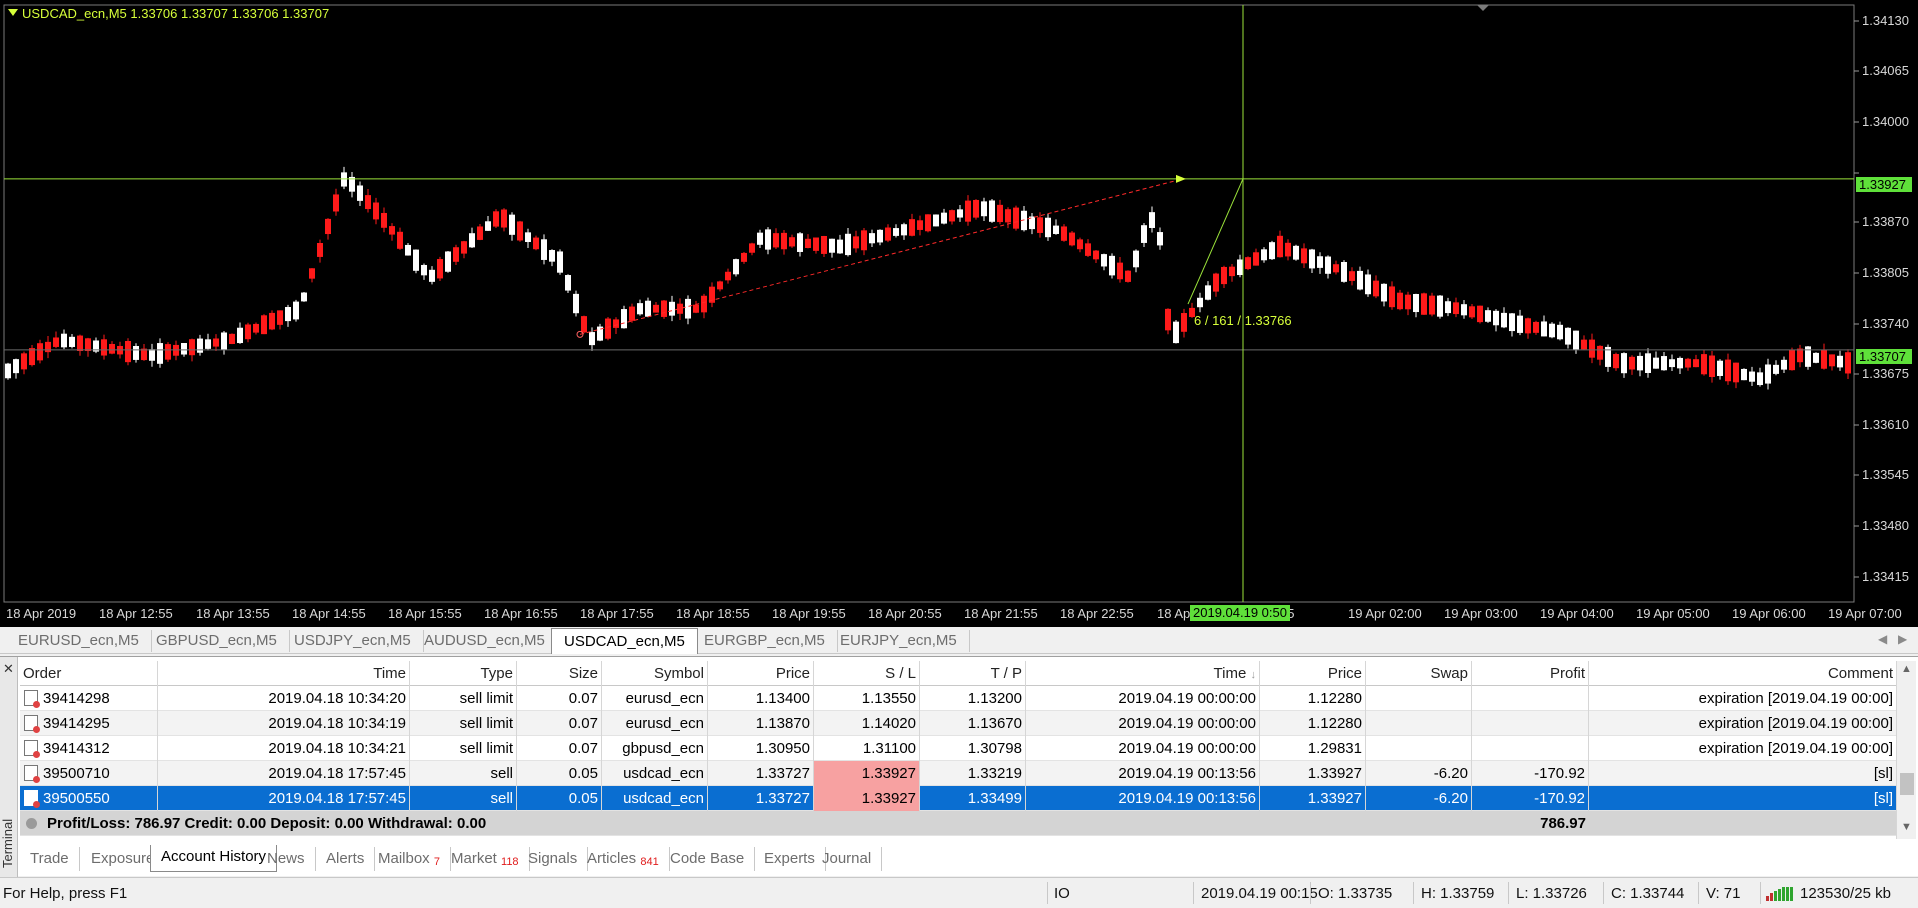  What do you see at coordinates (1906, 669) in the screenshot?
I see `scroll-up-icon: ▲` at bounding box center [1906, 669].